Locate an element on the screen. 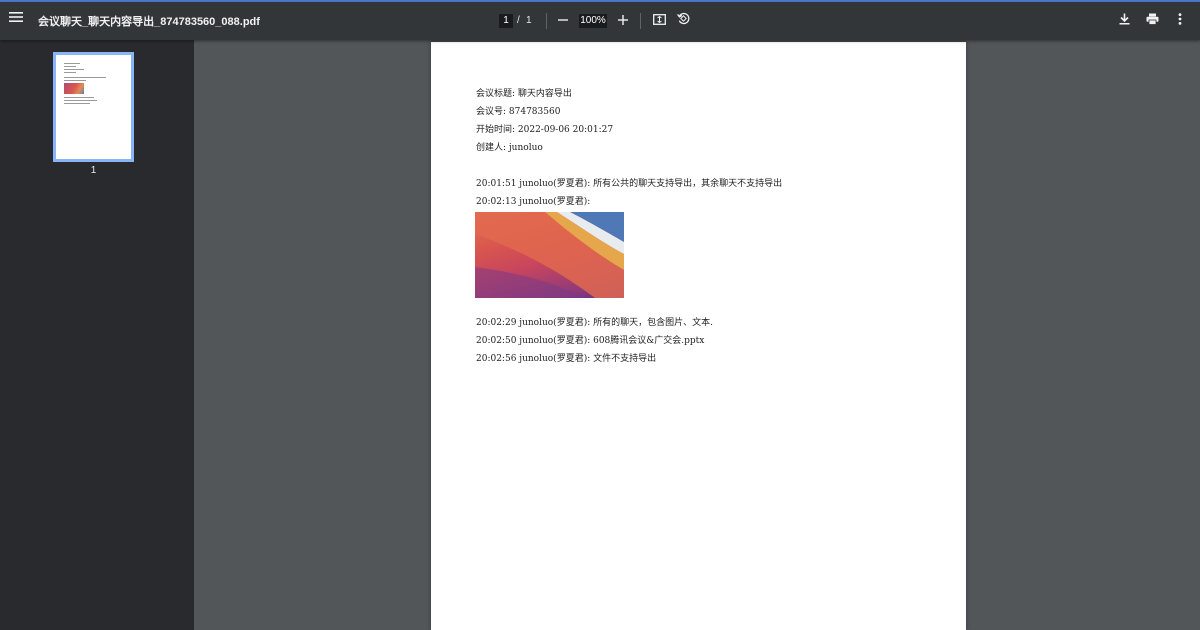  rotate-icon is located at coordinates (683, 21).